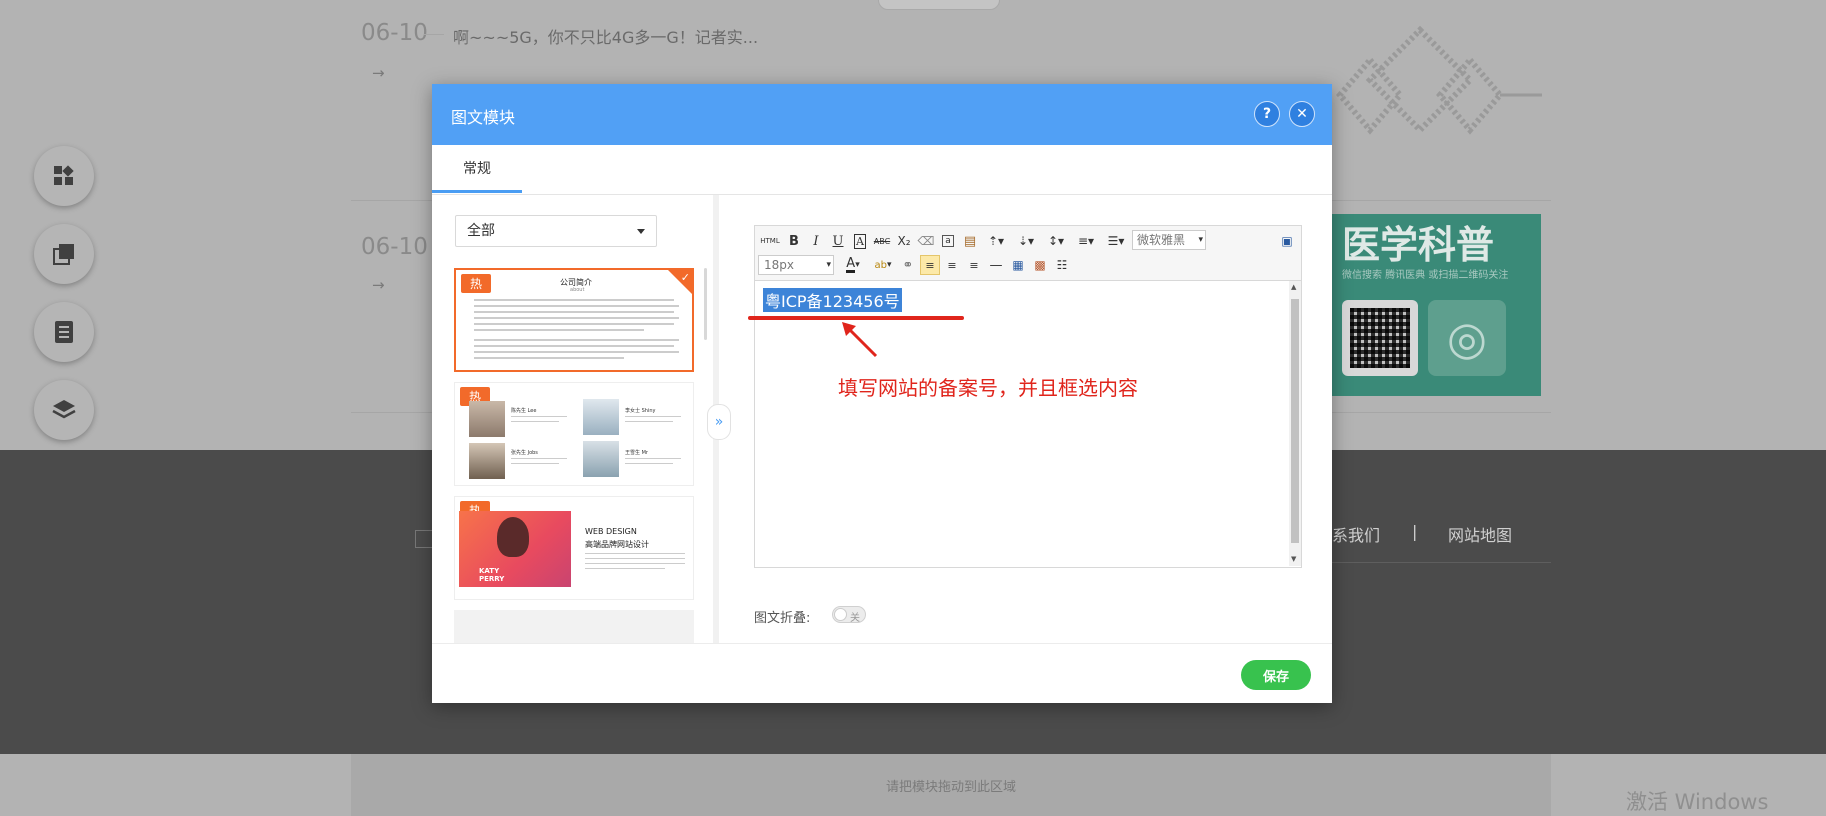  Describe the element at coordinates (948, 241) in the screenshot. I see `autotype-icon: a` at that location.